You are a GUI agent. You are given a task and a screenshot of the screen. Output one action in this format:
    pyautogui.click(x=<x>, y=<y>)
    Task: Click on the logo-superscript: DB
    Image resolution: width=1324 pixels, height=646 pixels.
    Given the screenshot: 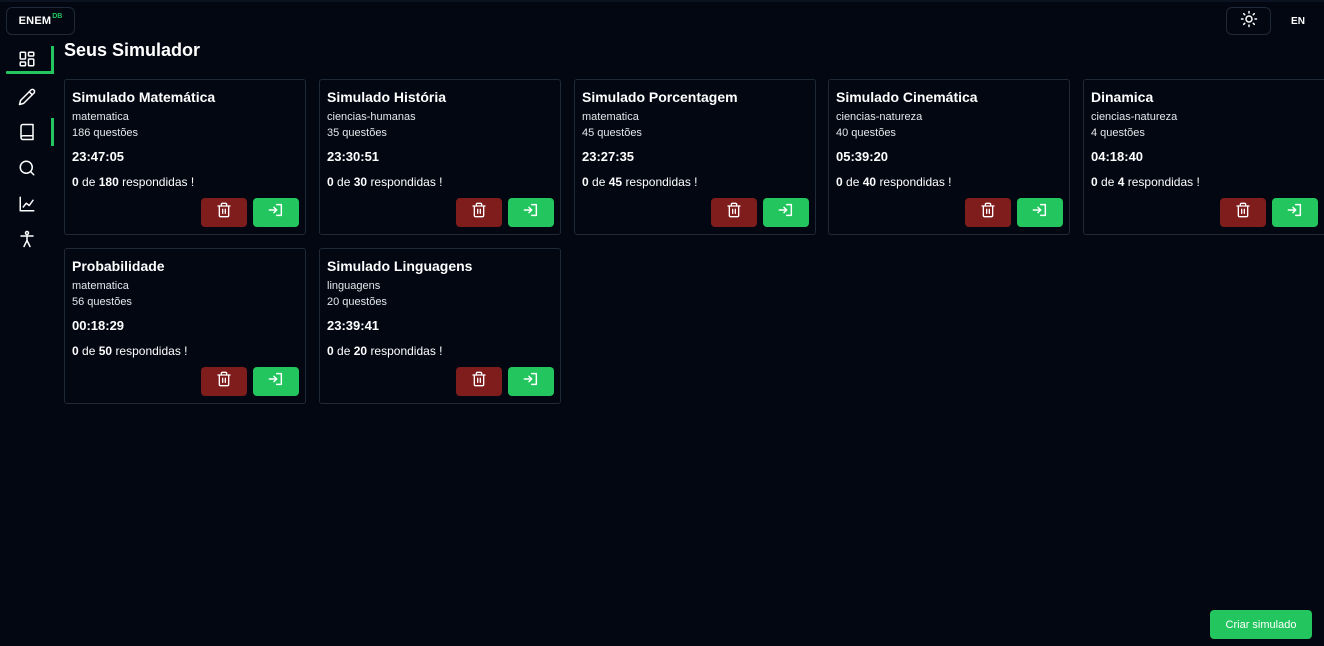 What is the action you would take?
    pyautogui.click(x=57, y=16)
    